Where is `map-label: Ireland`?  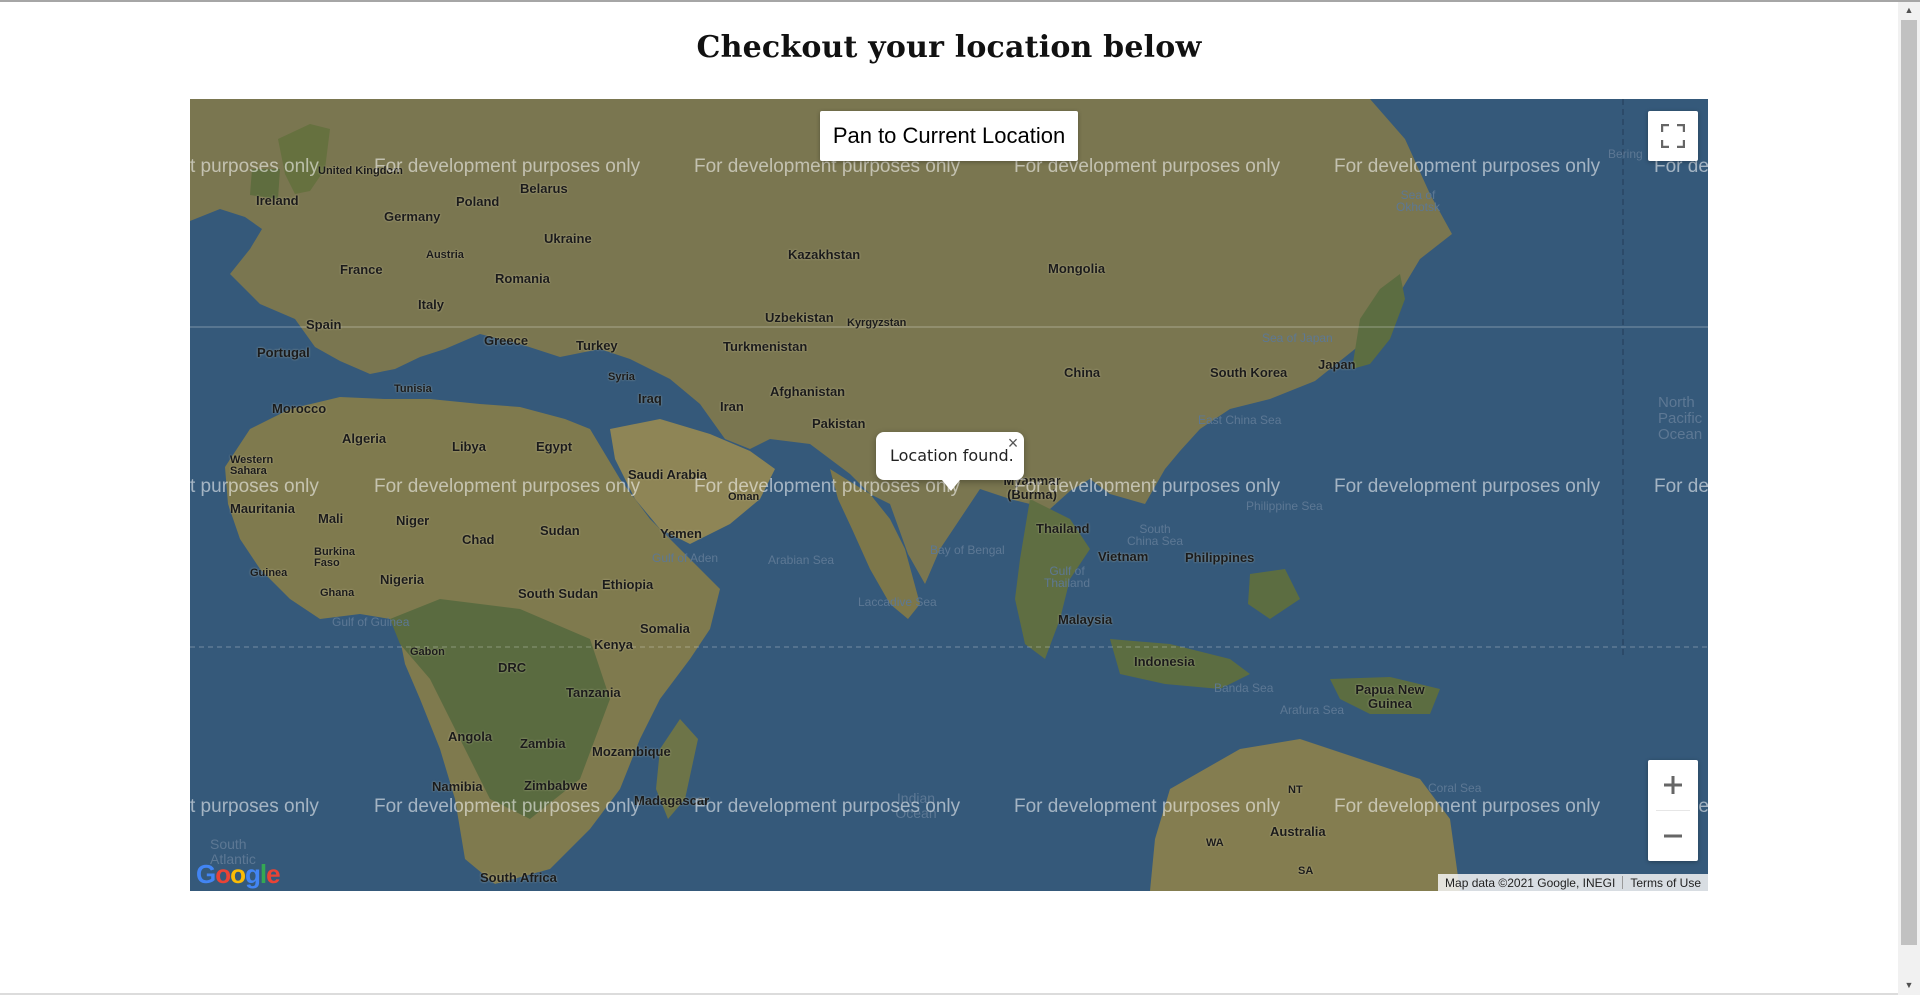
map-label: Ireland is located at coordinates (277, 200).